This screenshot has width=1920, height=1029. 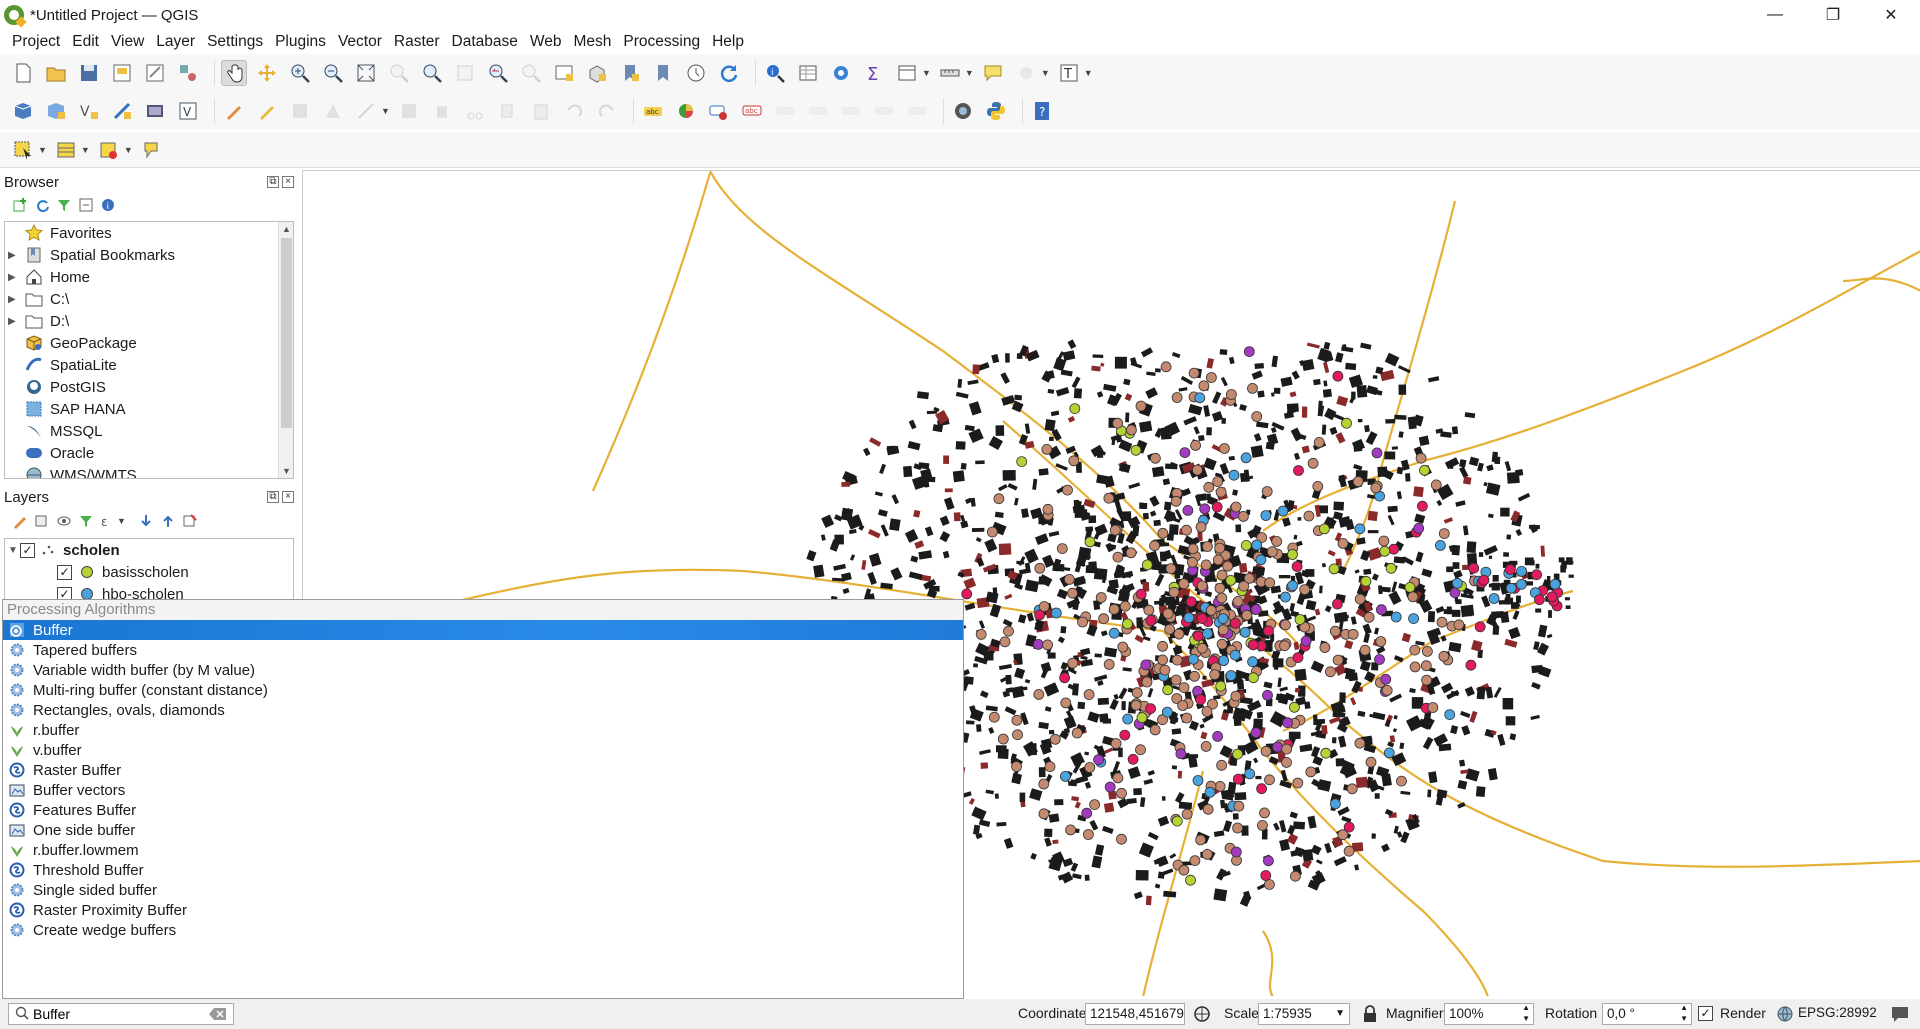 I want to click on select-features-icon, so click(x=23, y=150).